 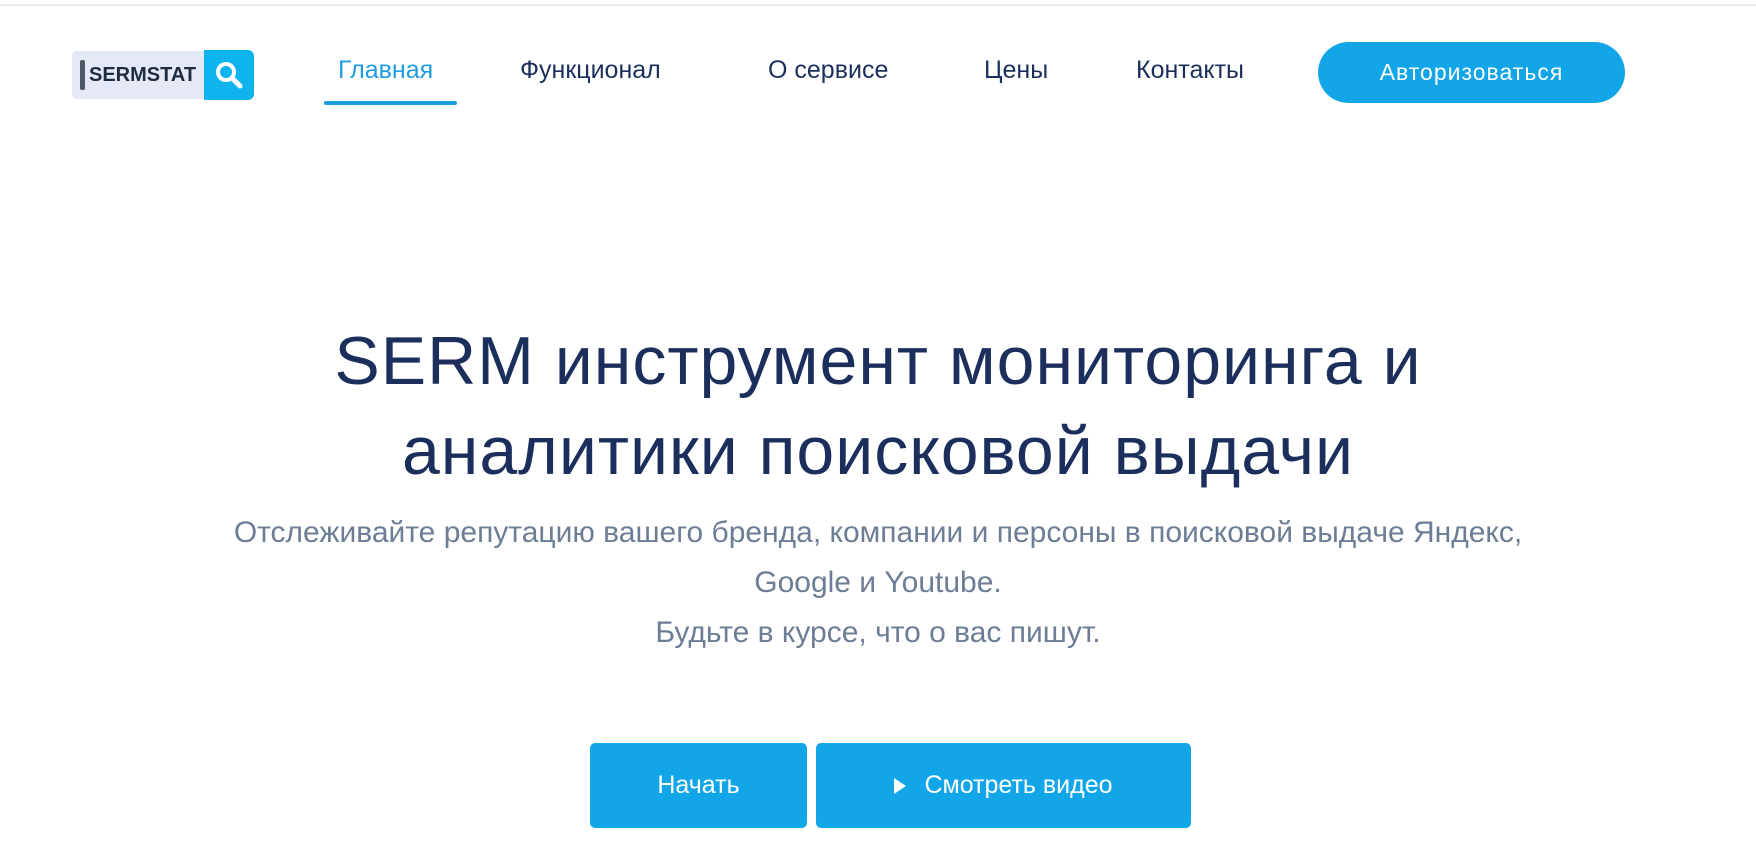 I want to click on nav-item-home: Главная, so click(x=385, y=70).